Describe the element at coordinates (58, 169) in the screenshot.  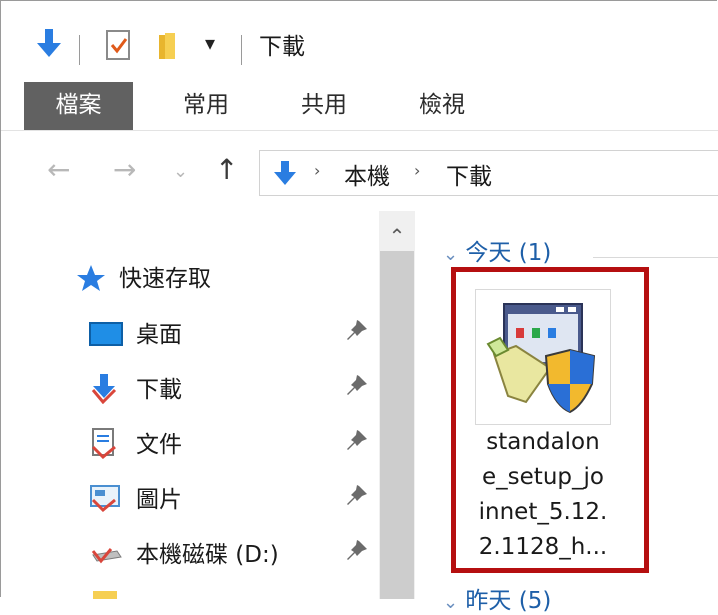
I see `back-arrow-icon: ←` at that location.